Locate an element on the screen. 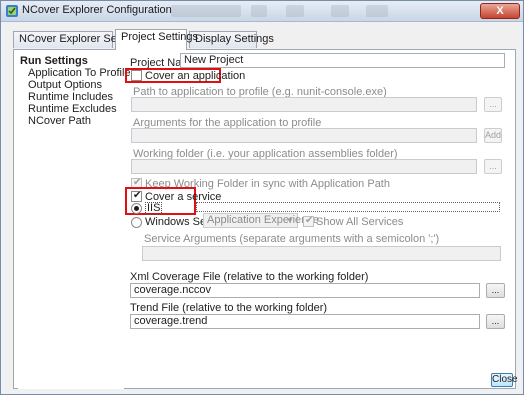  title-bar: NCover Explorer Configuration X is located at coordinates (262, 11).